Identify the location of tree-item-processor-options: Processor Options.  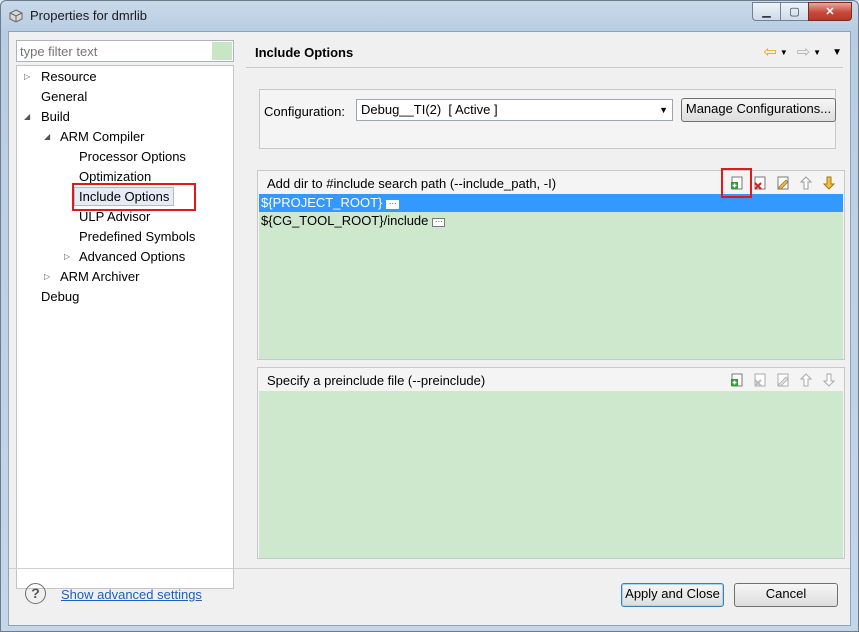
(132, 157).